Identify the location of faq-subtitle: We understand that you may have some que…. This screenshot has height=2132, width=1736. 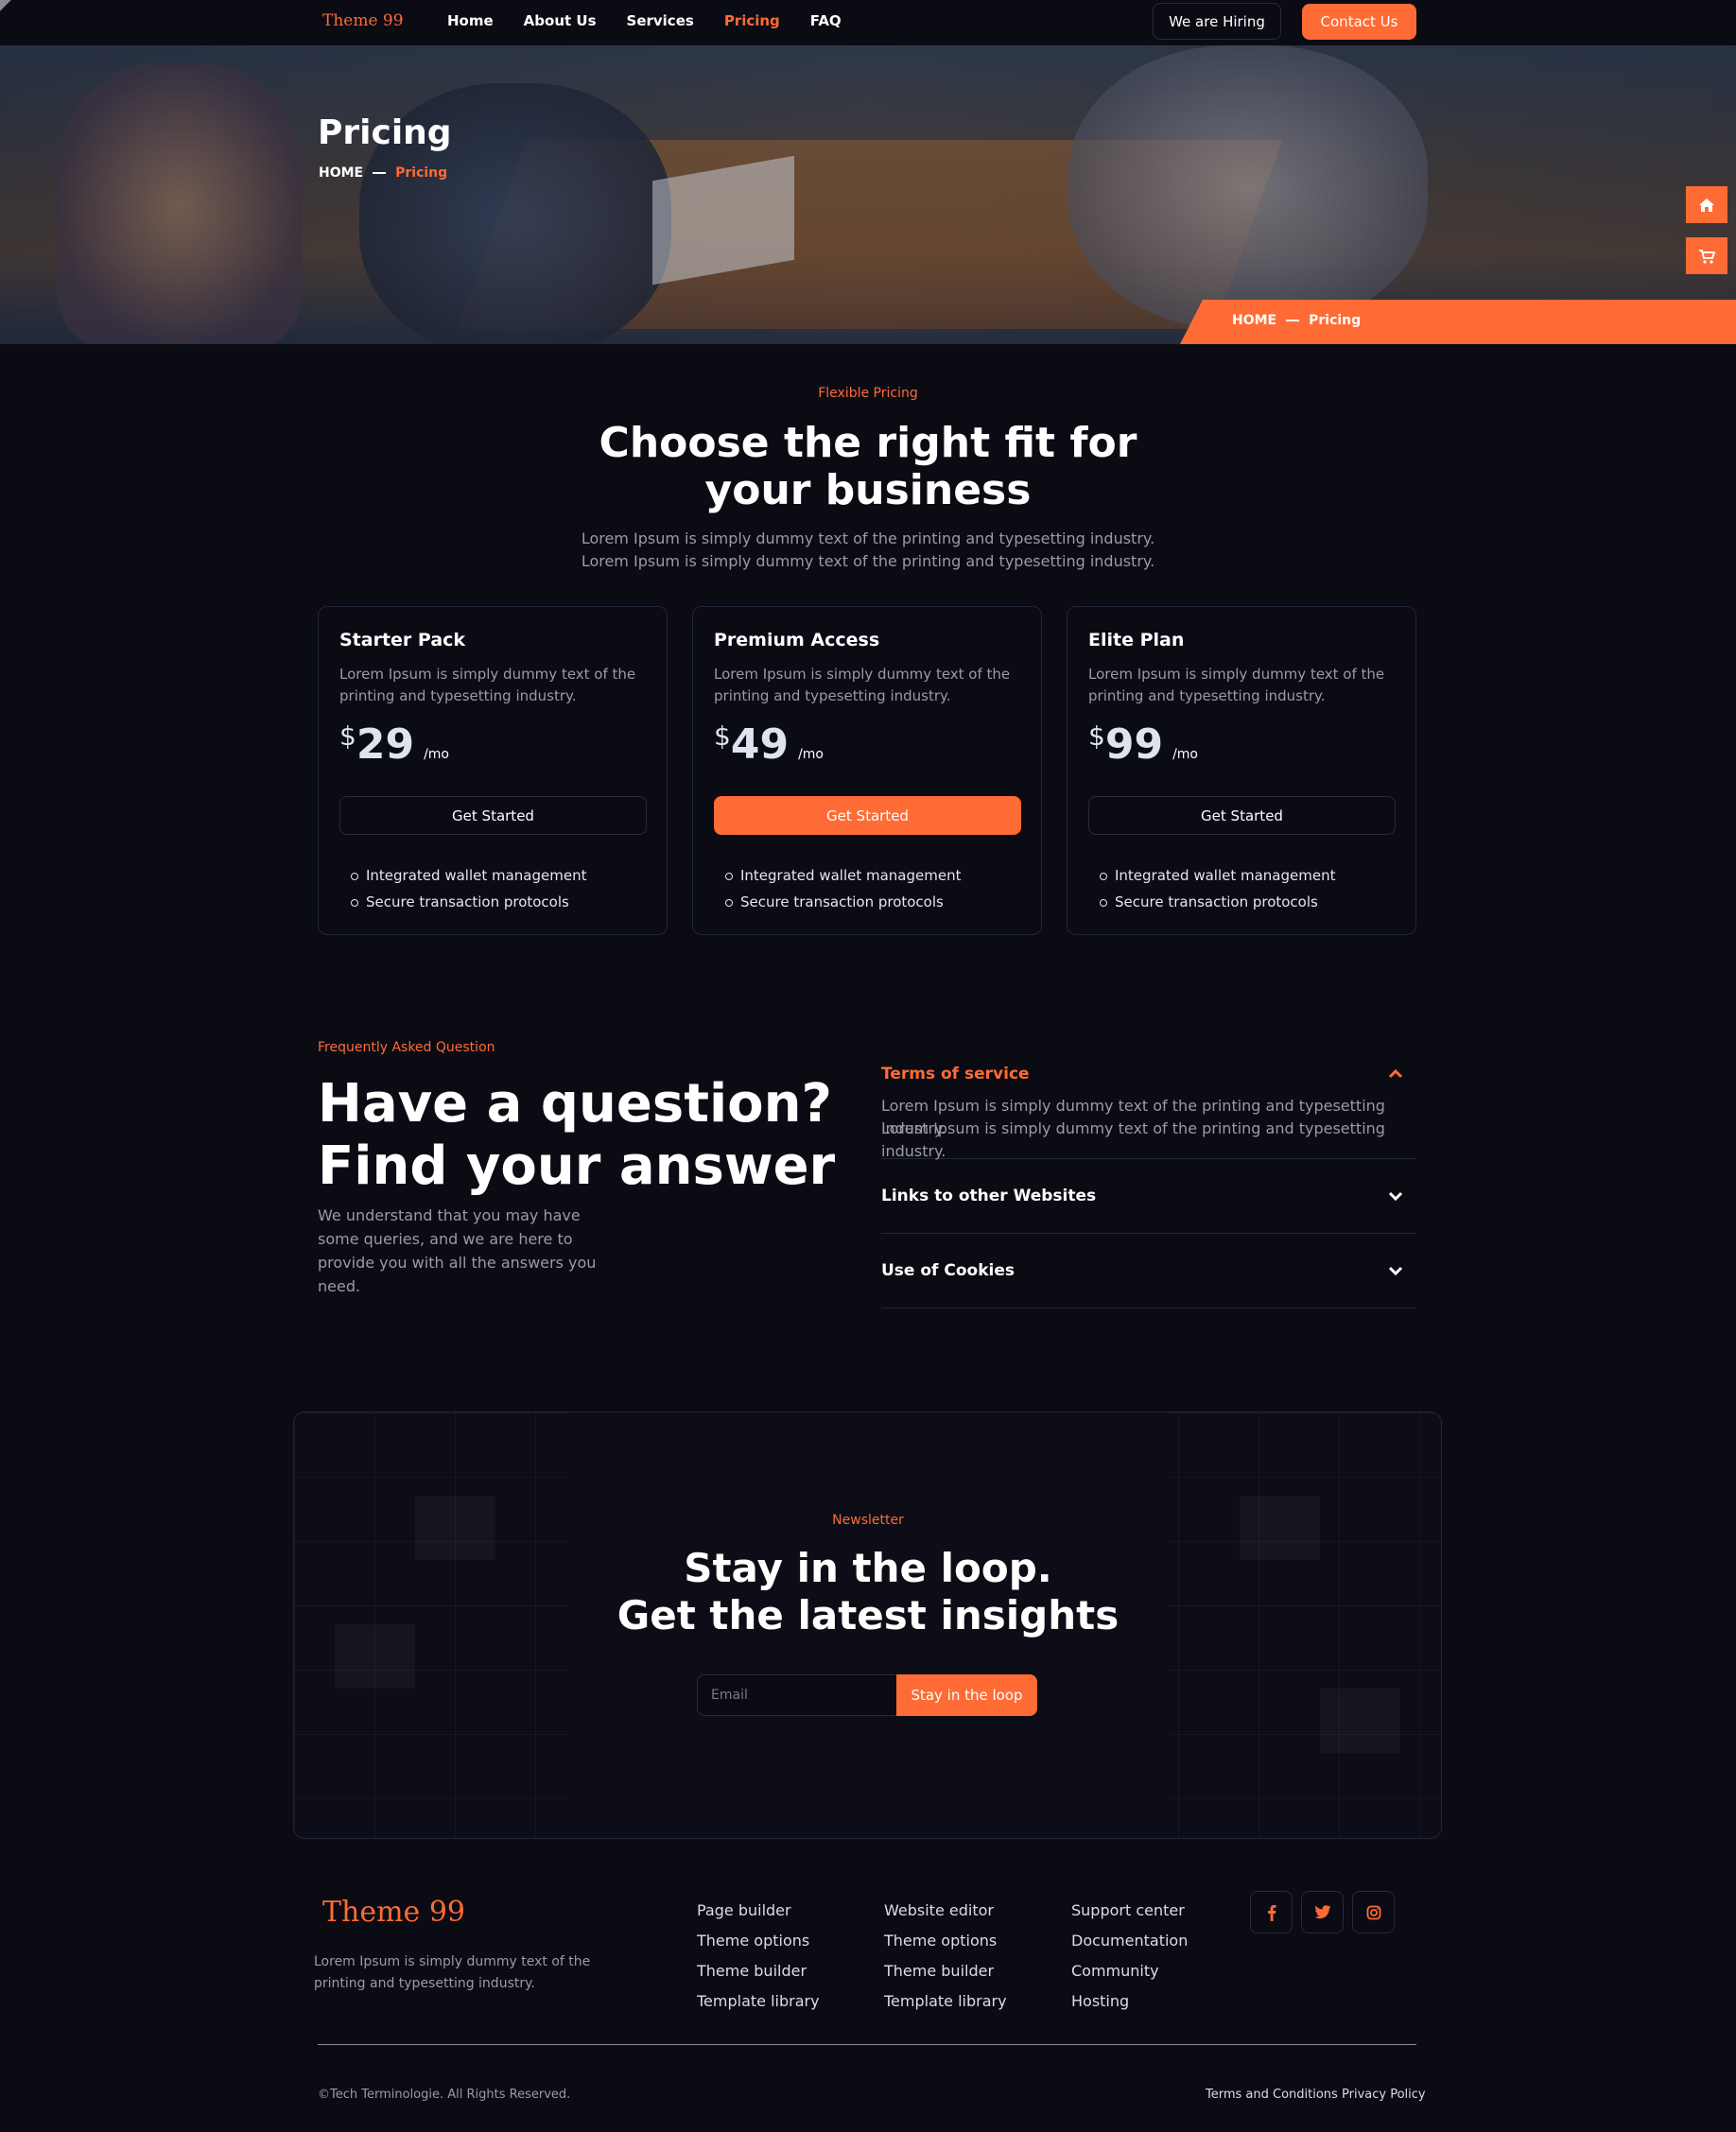
(457, 1250).